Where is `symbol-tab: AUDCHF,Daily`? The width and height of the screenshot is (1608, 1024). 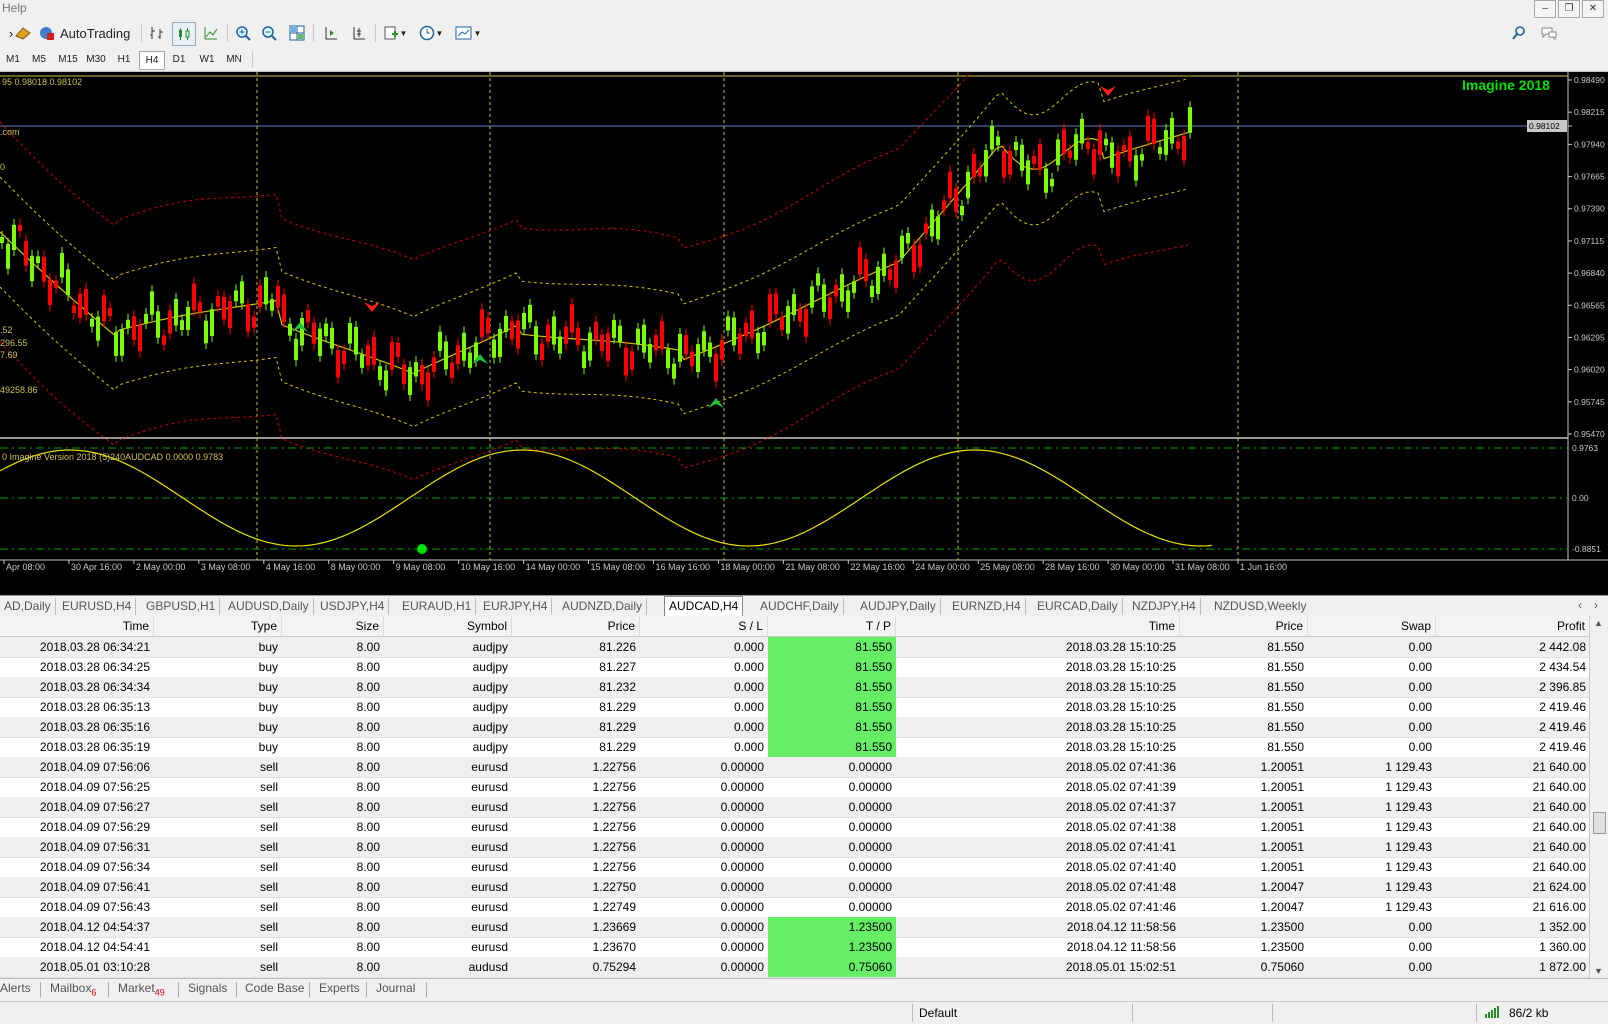 symbol-tab: AUDCHF,Daily is located at coordinates (800, 606).